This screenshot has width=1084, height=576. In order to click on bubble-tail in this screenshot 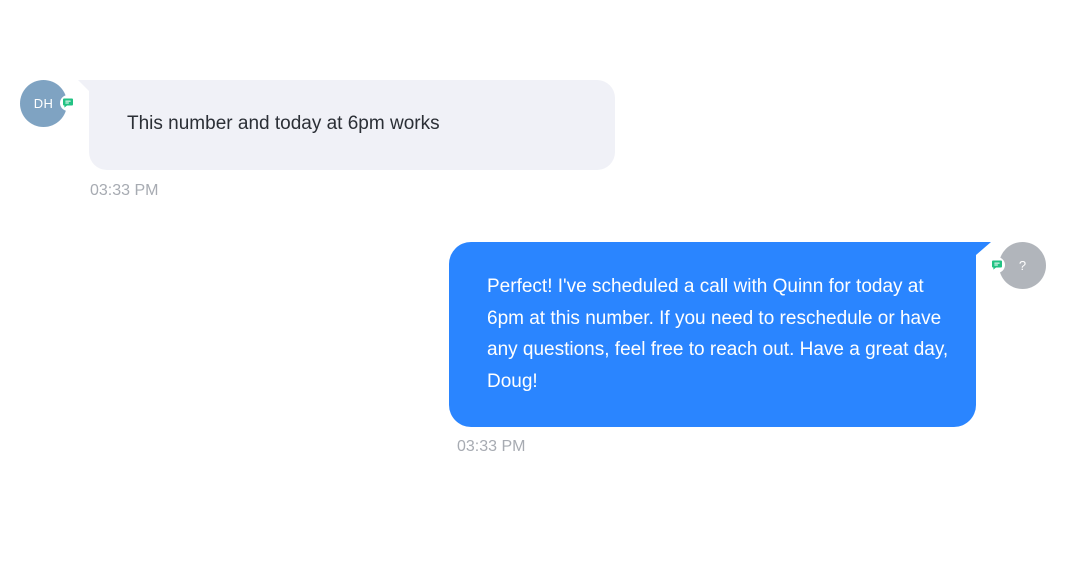, I will do `click(983, 248)`.